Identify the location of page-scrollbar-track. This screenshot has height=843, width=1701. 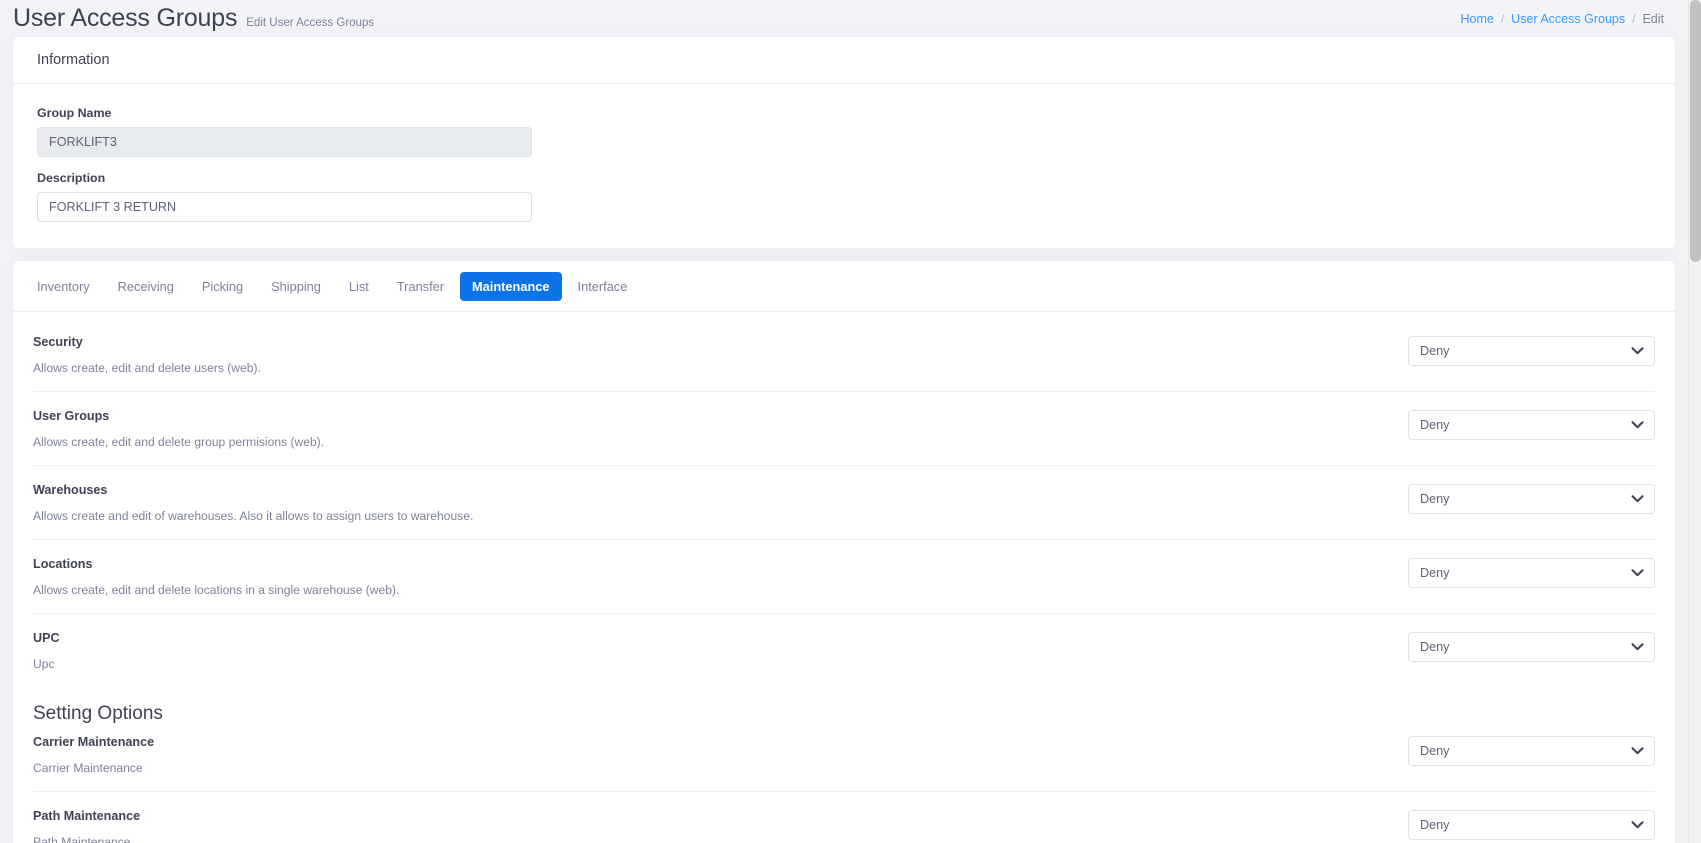
(1694, 421).